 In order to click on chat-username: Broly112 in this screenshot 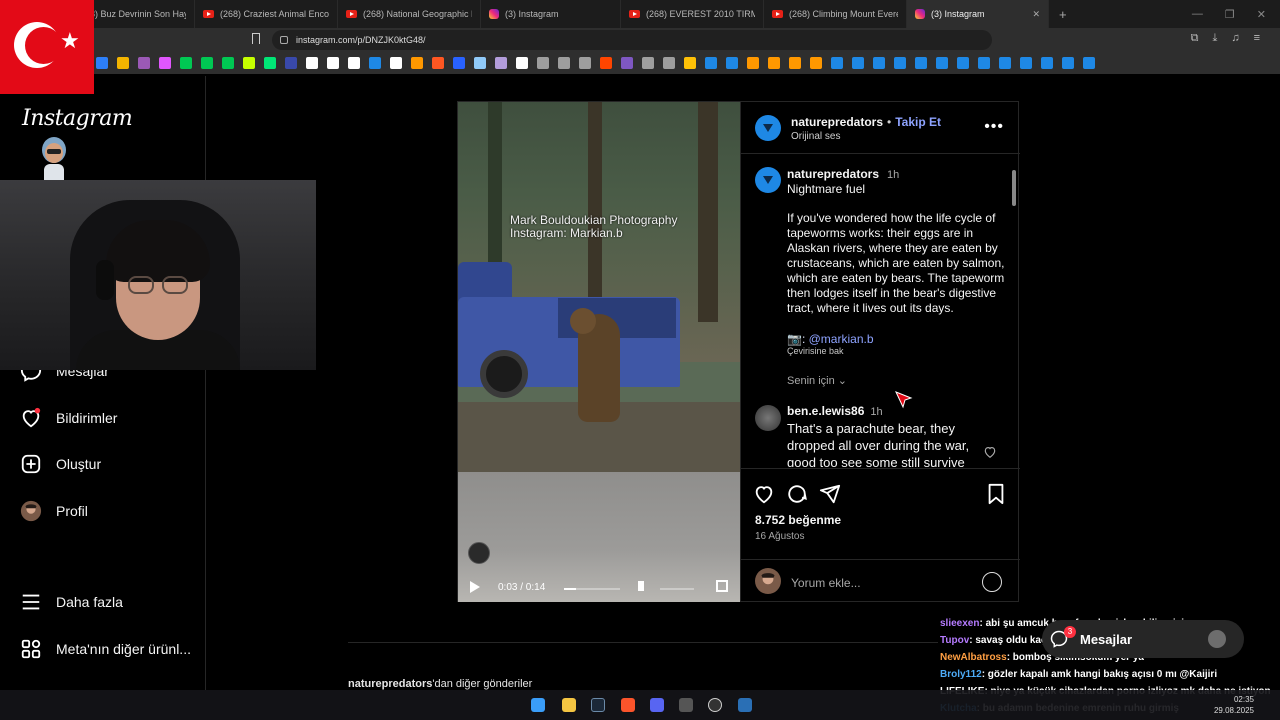, I will do `click(961, 674)`.